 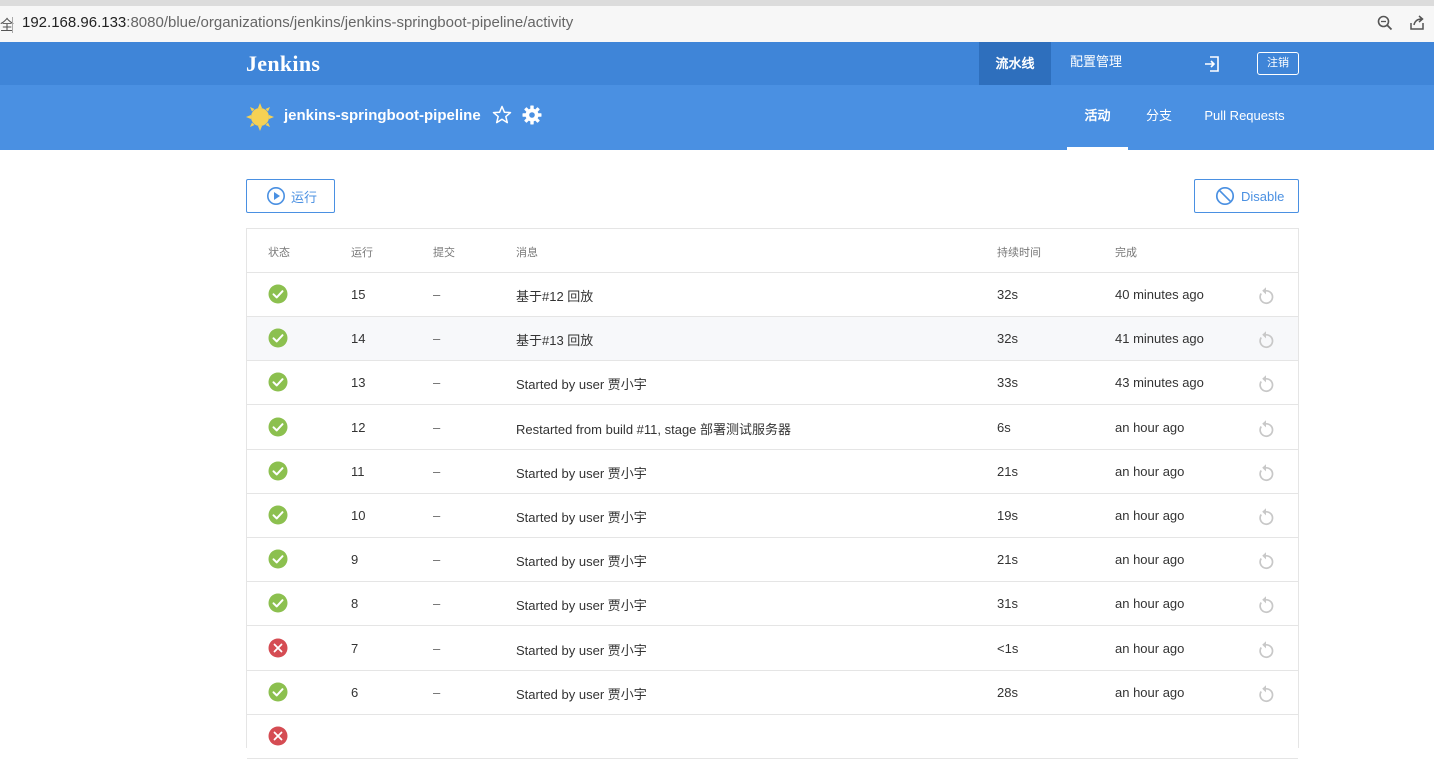 What do you see at coordinates (358, 294) in the screenshot?
I see `run-number: 15` at bounding box center [358, 294].